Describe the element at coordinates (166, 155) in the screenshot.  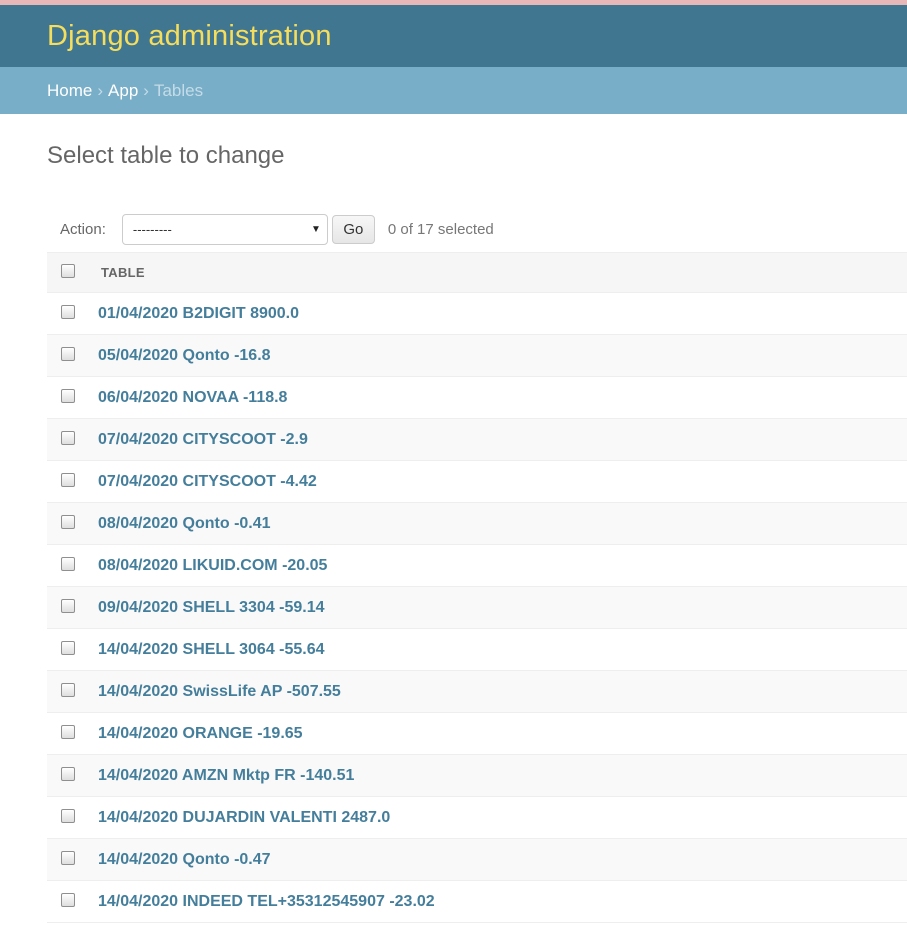
I see `page-title: Select table to change` at that location.